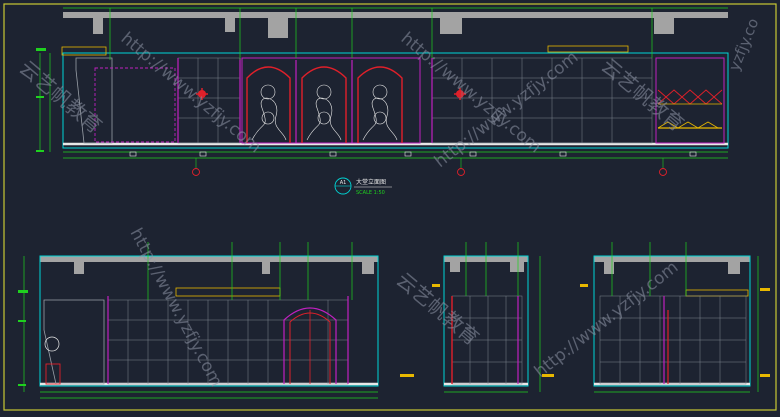 This screenshot has height=417, width=780. What do you see at coordinates (370, 193) in the screenshot?
I see `drawing-scale: SCALE 1:50` at bounding box center [370, 193].